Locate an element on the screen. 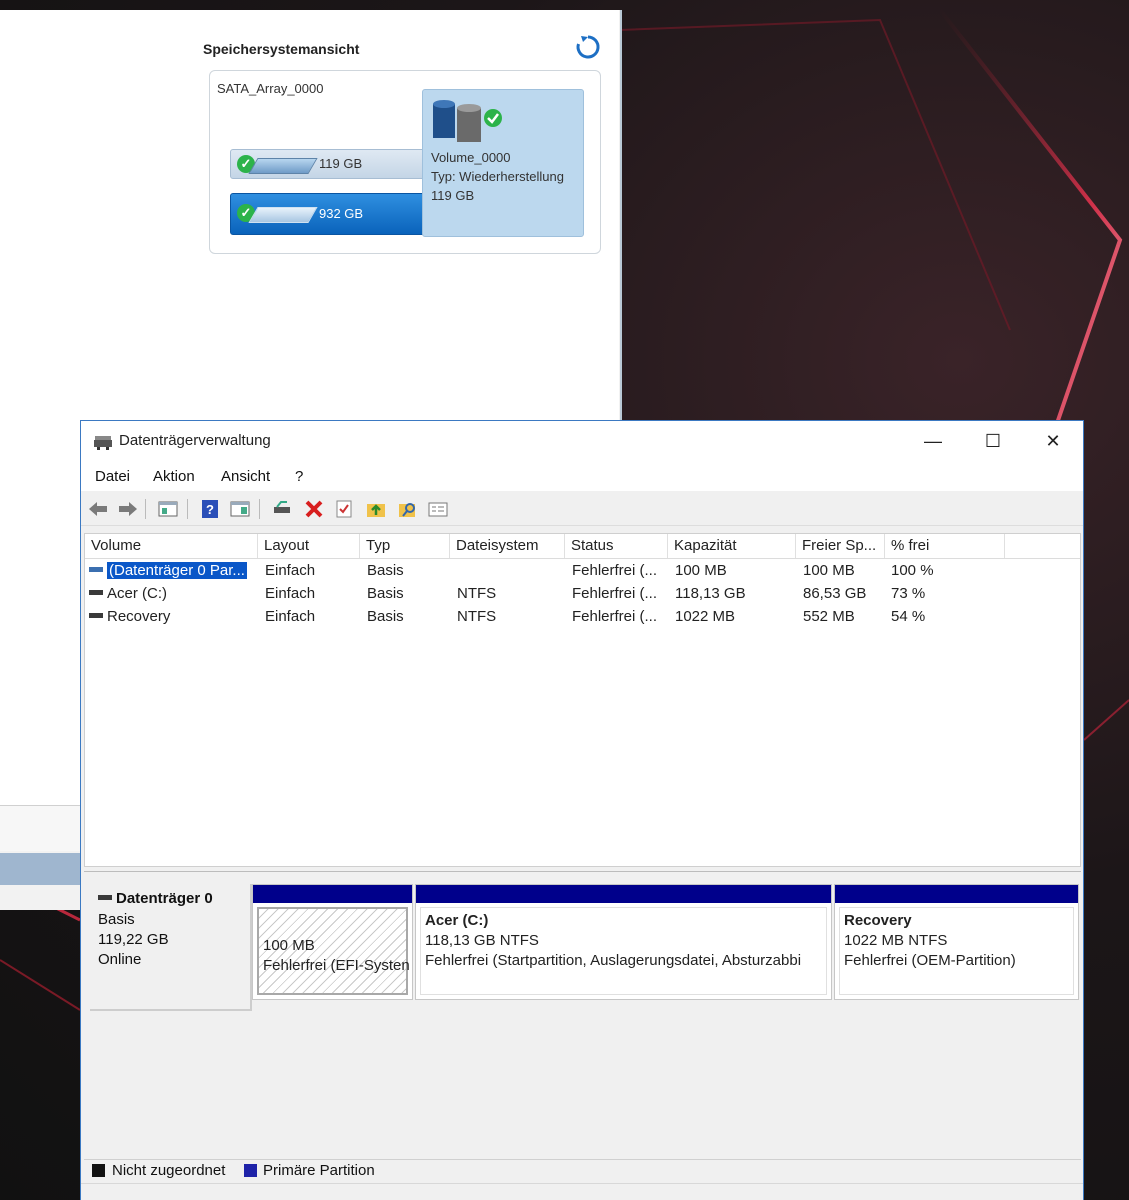 The image size is (1129, 1200). partition-efi: 100 MB Fehlerfrei (EFI-Systen is located at coordinates (332, 942).